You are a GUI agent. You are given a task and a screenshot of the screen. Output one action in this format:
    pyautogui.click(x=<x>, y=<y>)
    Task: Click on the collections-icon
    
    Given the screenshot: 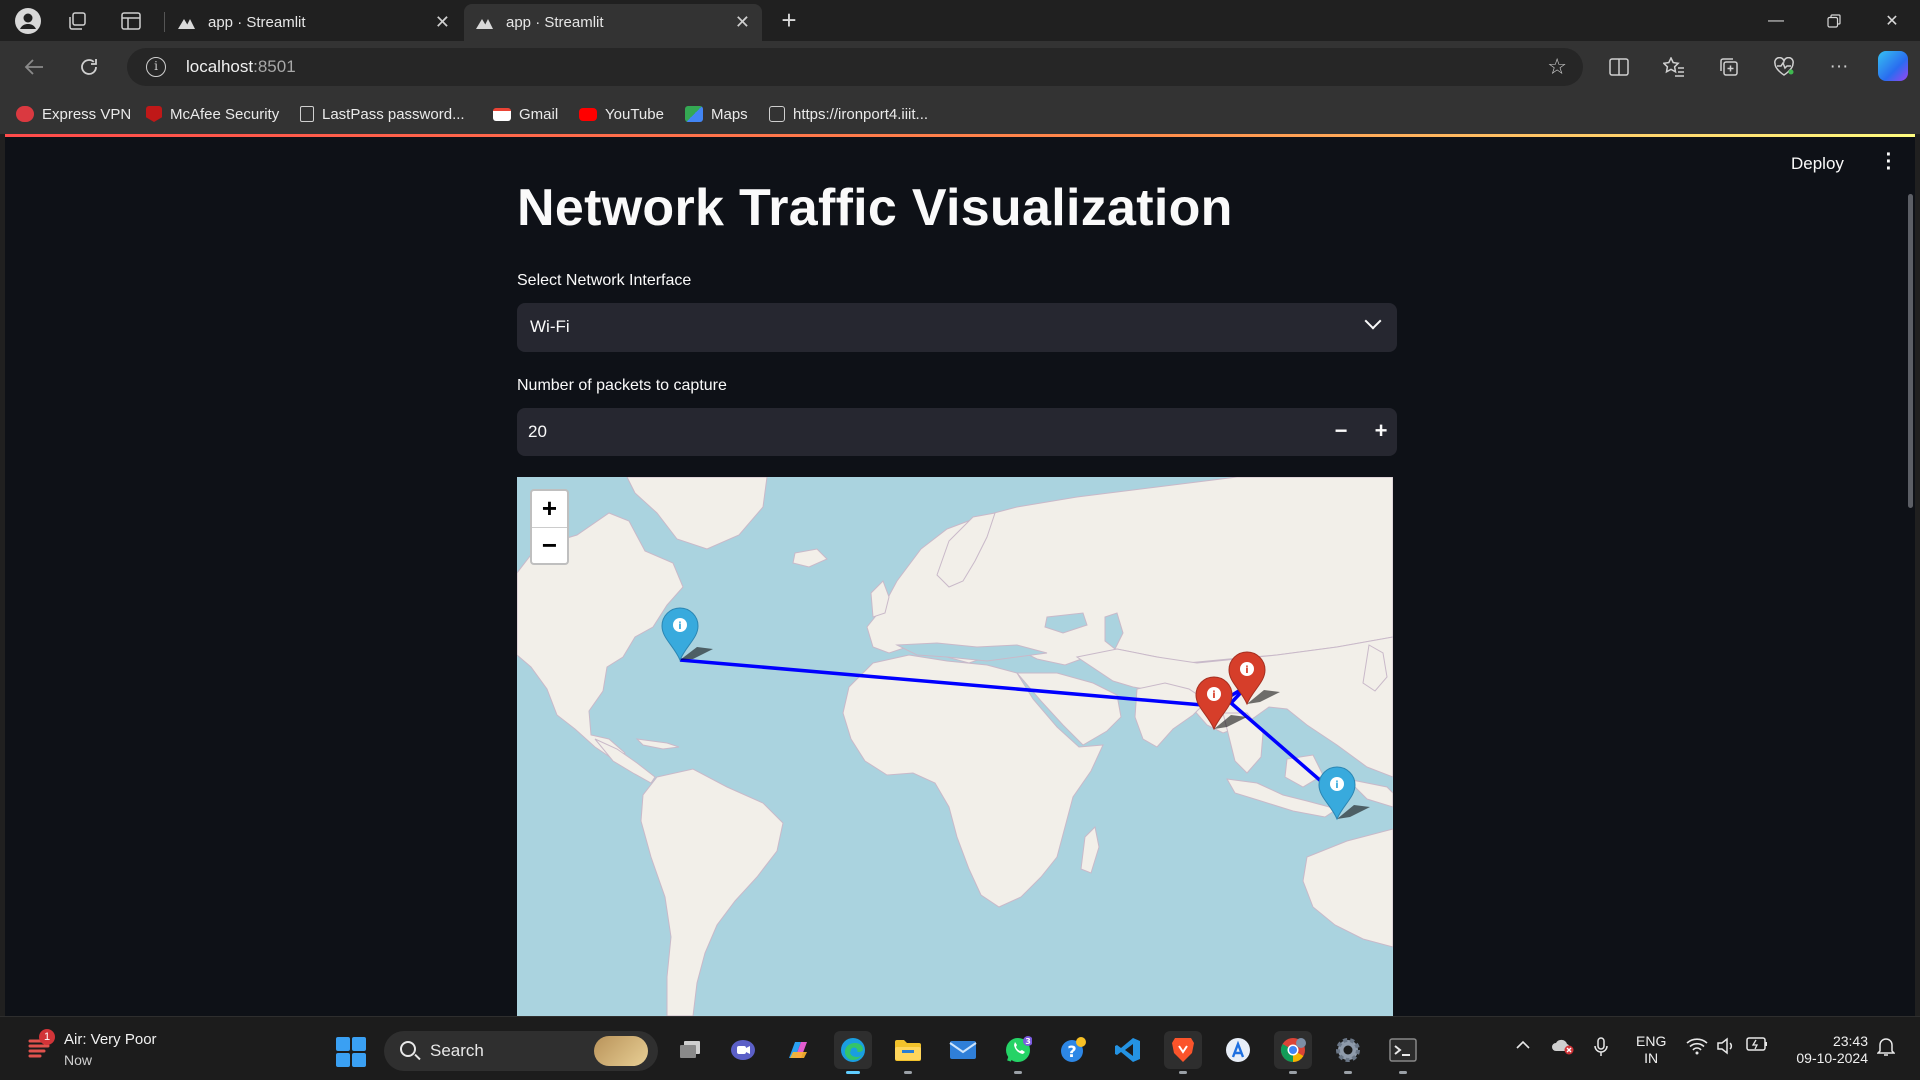 What is the action you would take?
    pyautogui.click(x=1729, y=67)
    